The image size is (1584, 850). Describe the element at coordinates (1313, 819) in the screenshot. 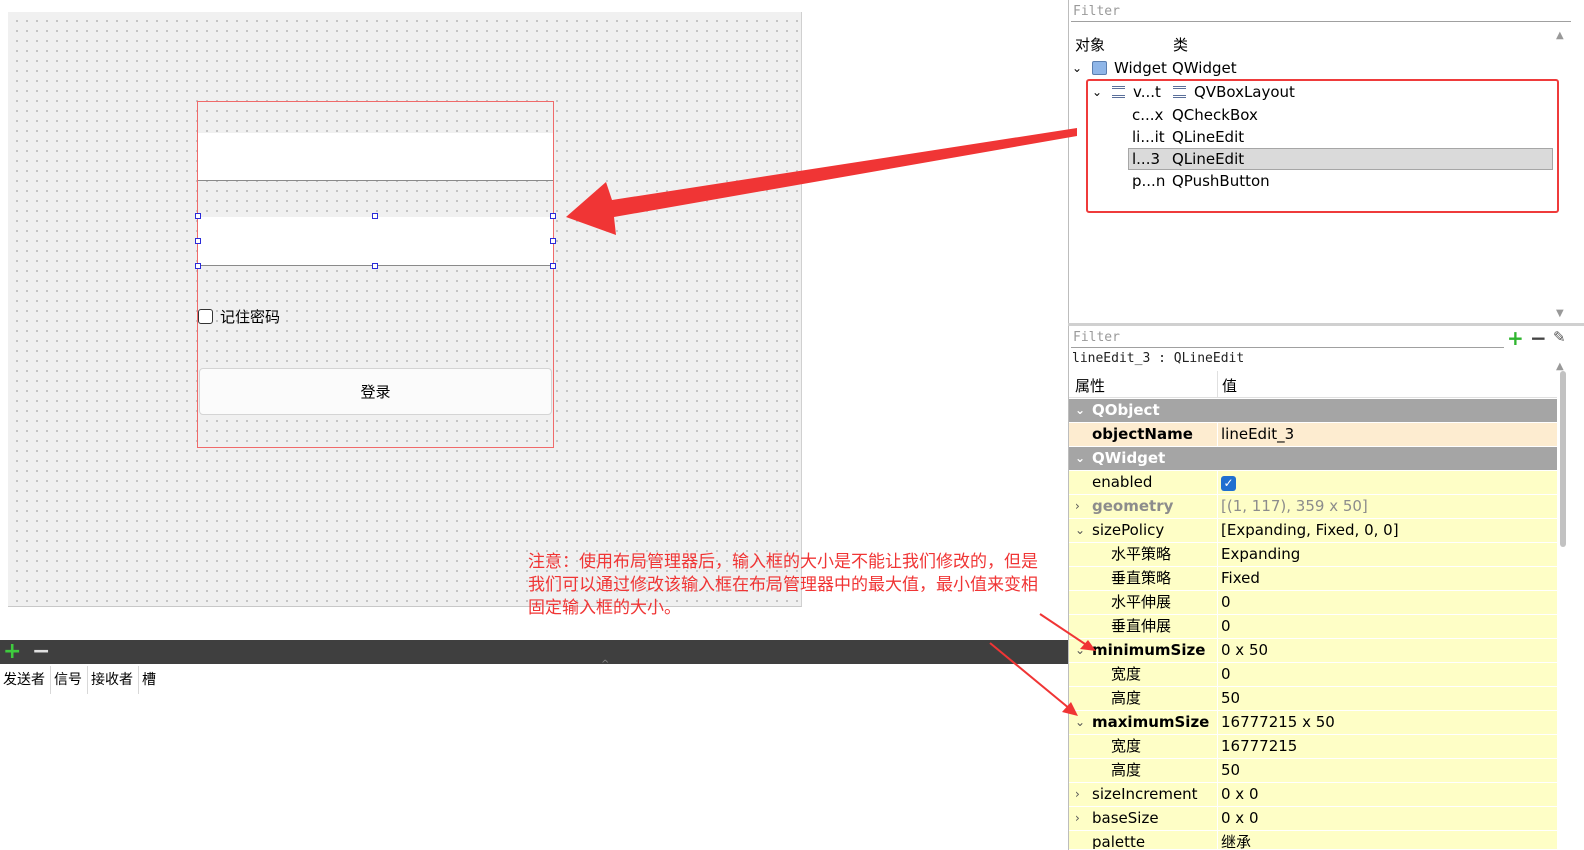

I see `prop-basesize: › baseSize 0 x 0` at that location.